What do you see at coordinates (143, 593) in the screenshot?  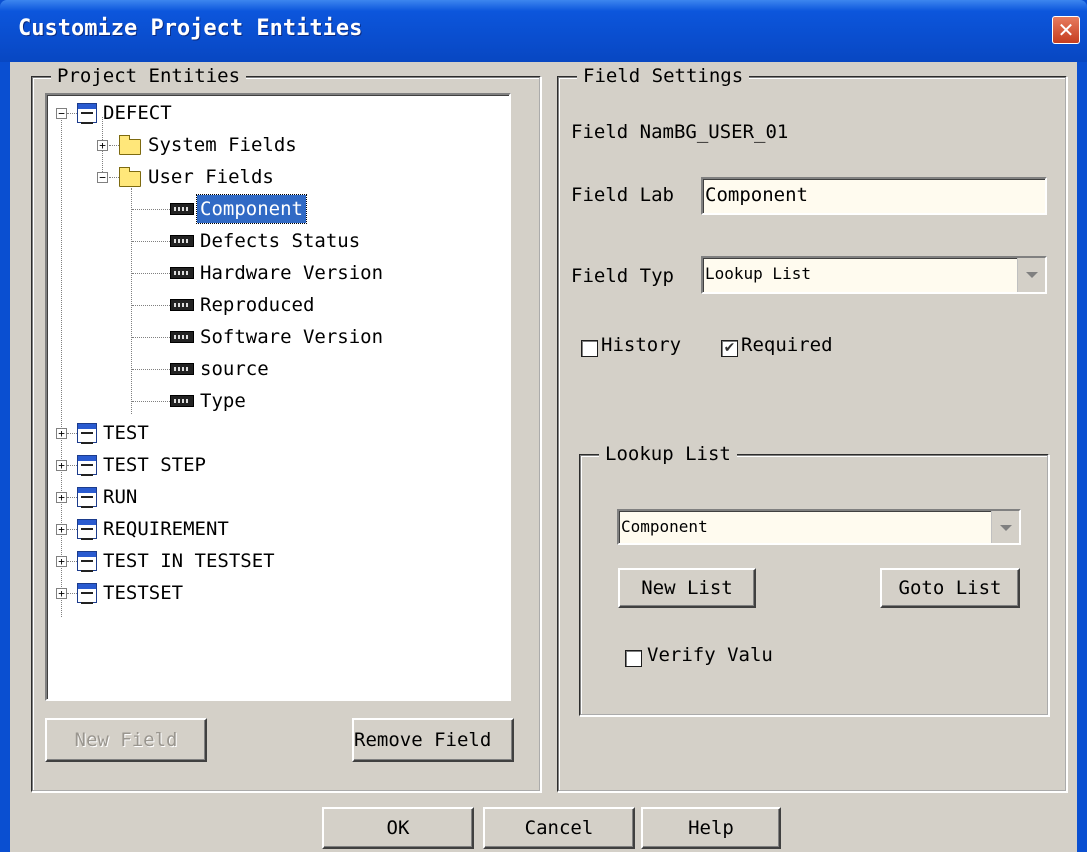 I see `tree-label: TESTSET` at bounding box center [143, 593].